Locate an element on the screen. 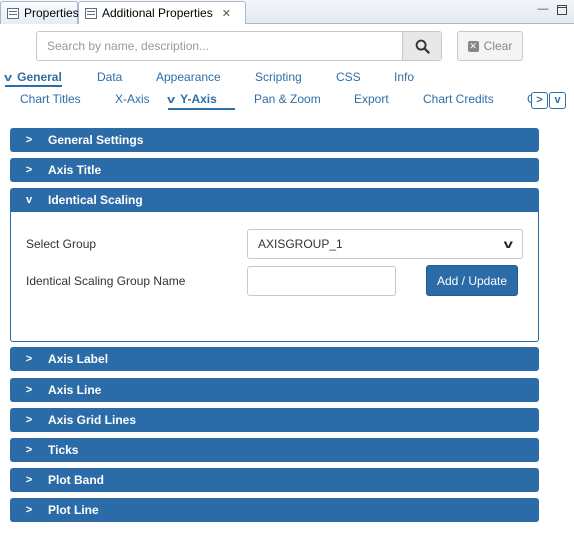  tab-chart-titles: Chart Titles is located at coordinates (50, 99).